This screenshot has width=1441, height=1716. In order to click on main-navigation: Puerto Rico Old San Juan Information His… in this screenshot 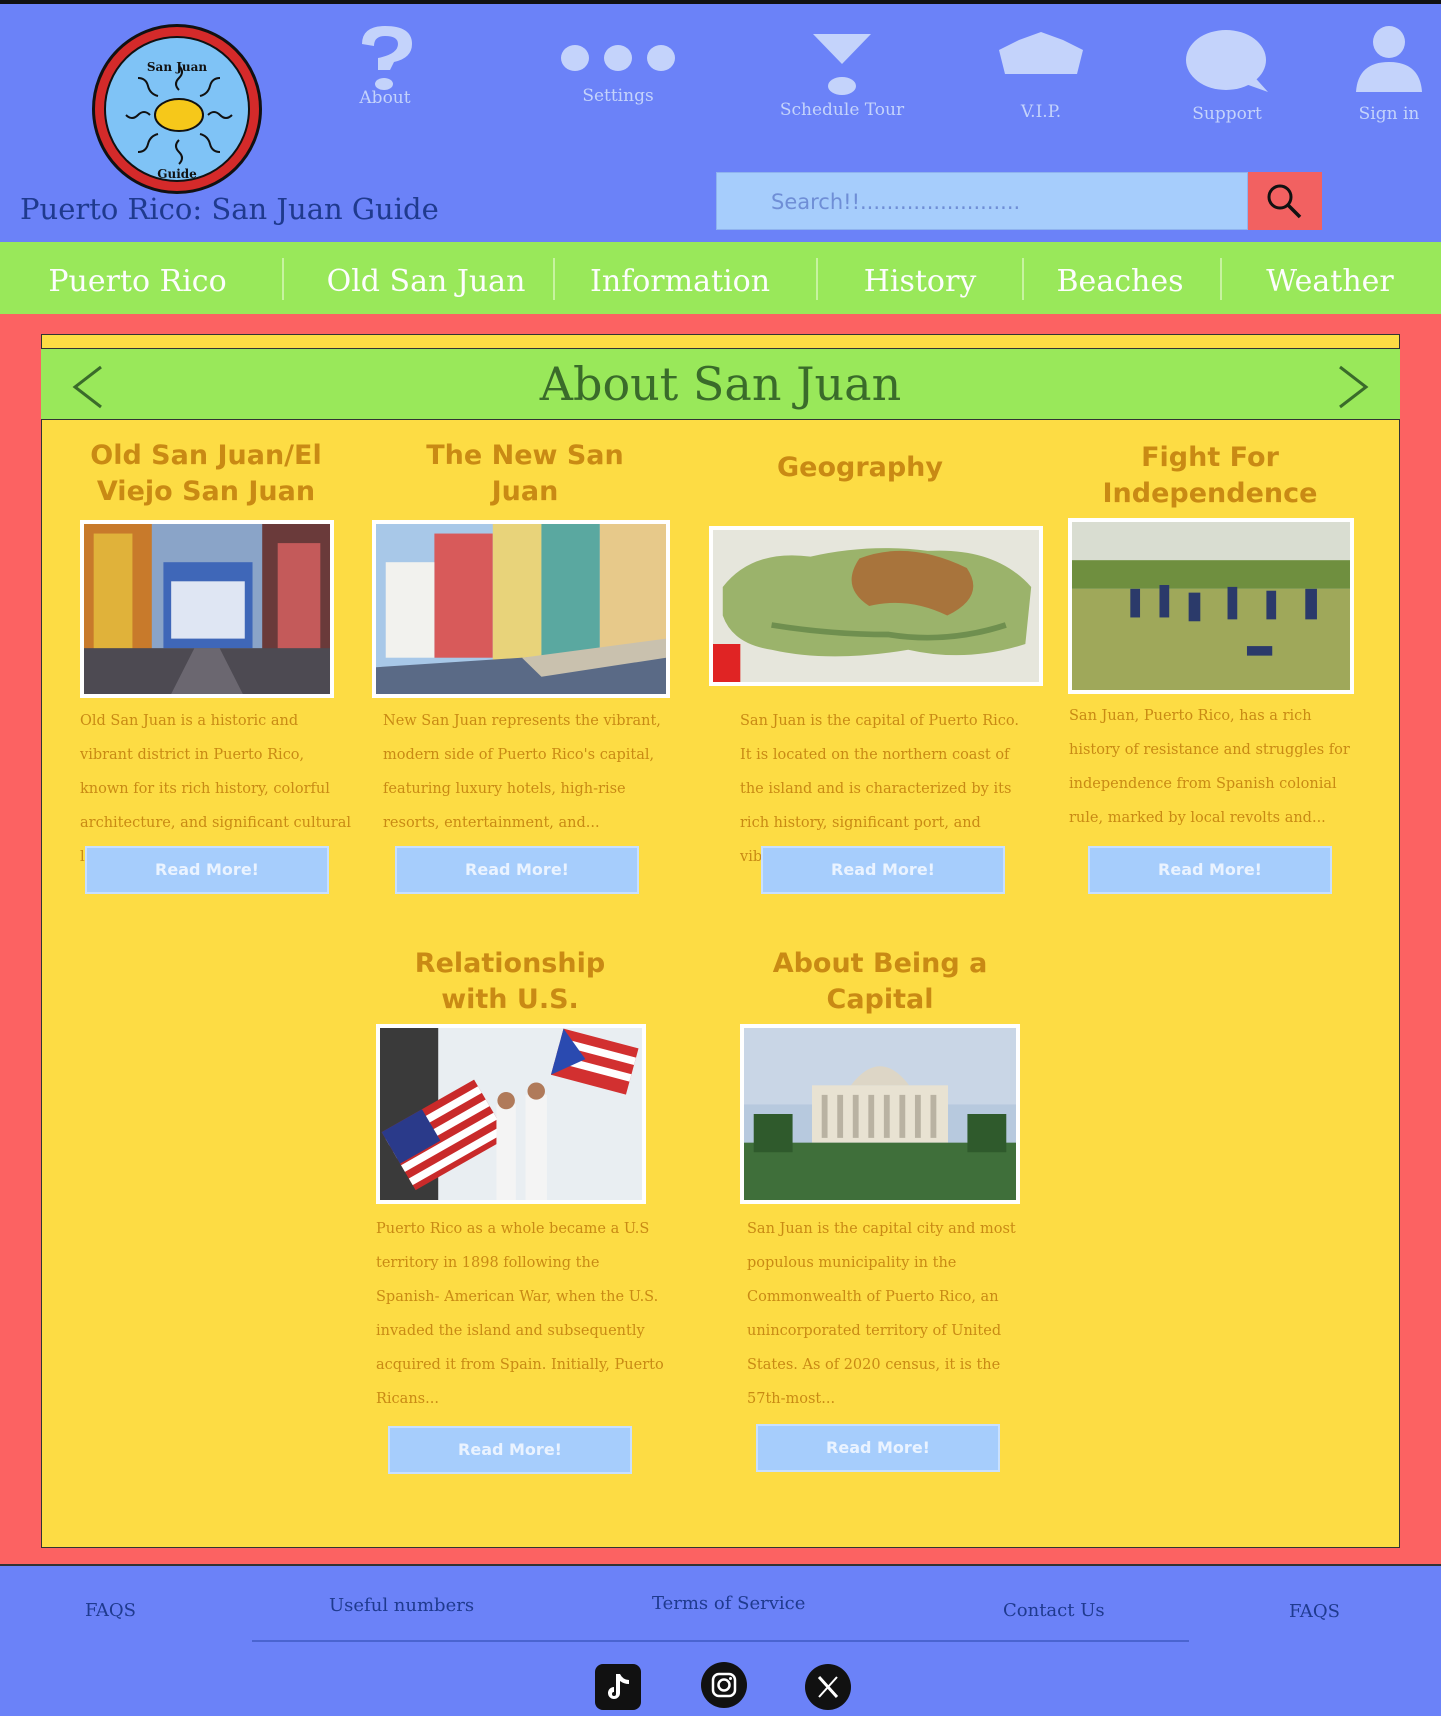, I will do `click(720, 278)`.